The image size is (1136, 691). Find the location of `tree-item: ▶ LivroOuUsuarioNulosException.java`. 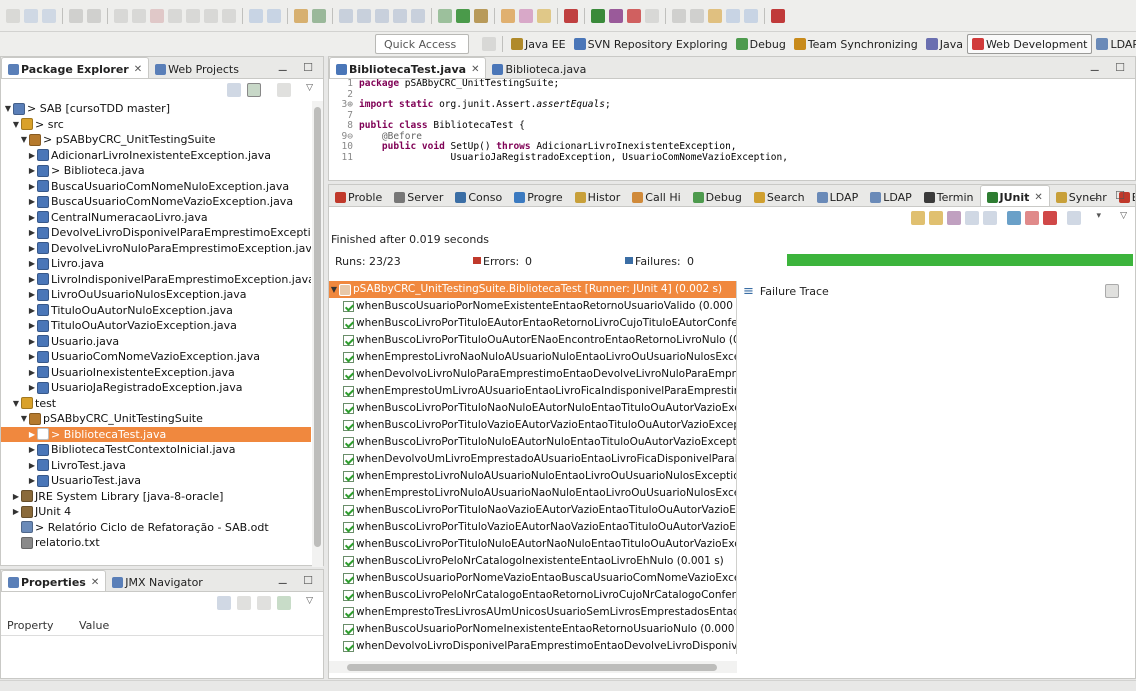

tree-item: ▶ LivroOuUsuarioNulosException.java is located at coordinates (156, 295).